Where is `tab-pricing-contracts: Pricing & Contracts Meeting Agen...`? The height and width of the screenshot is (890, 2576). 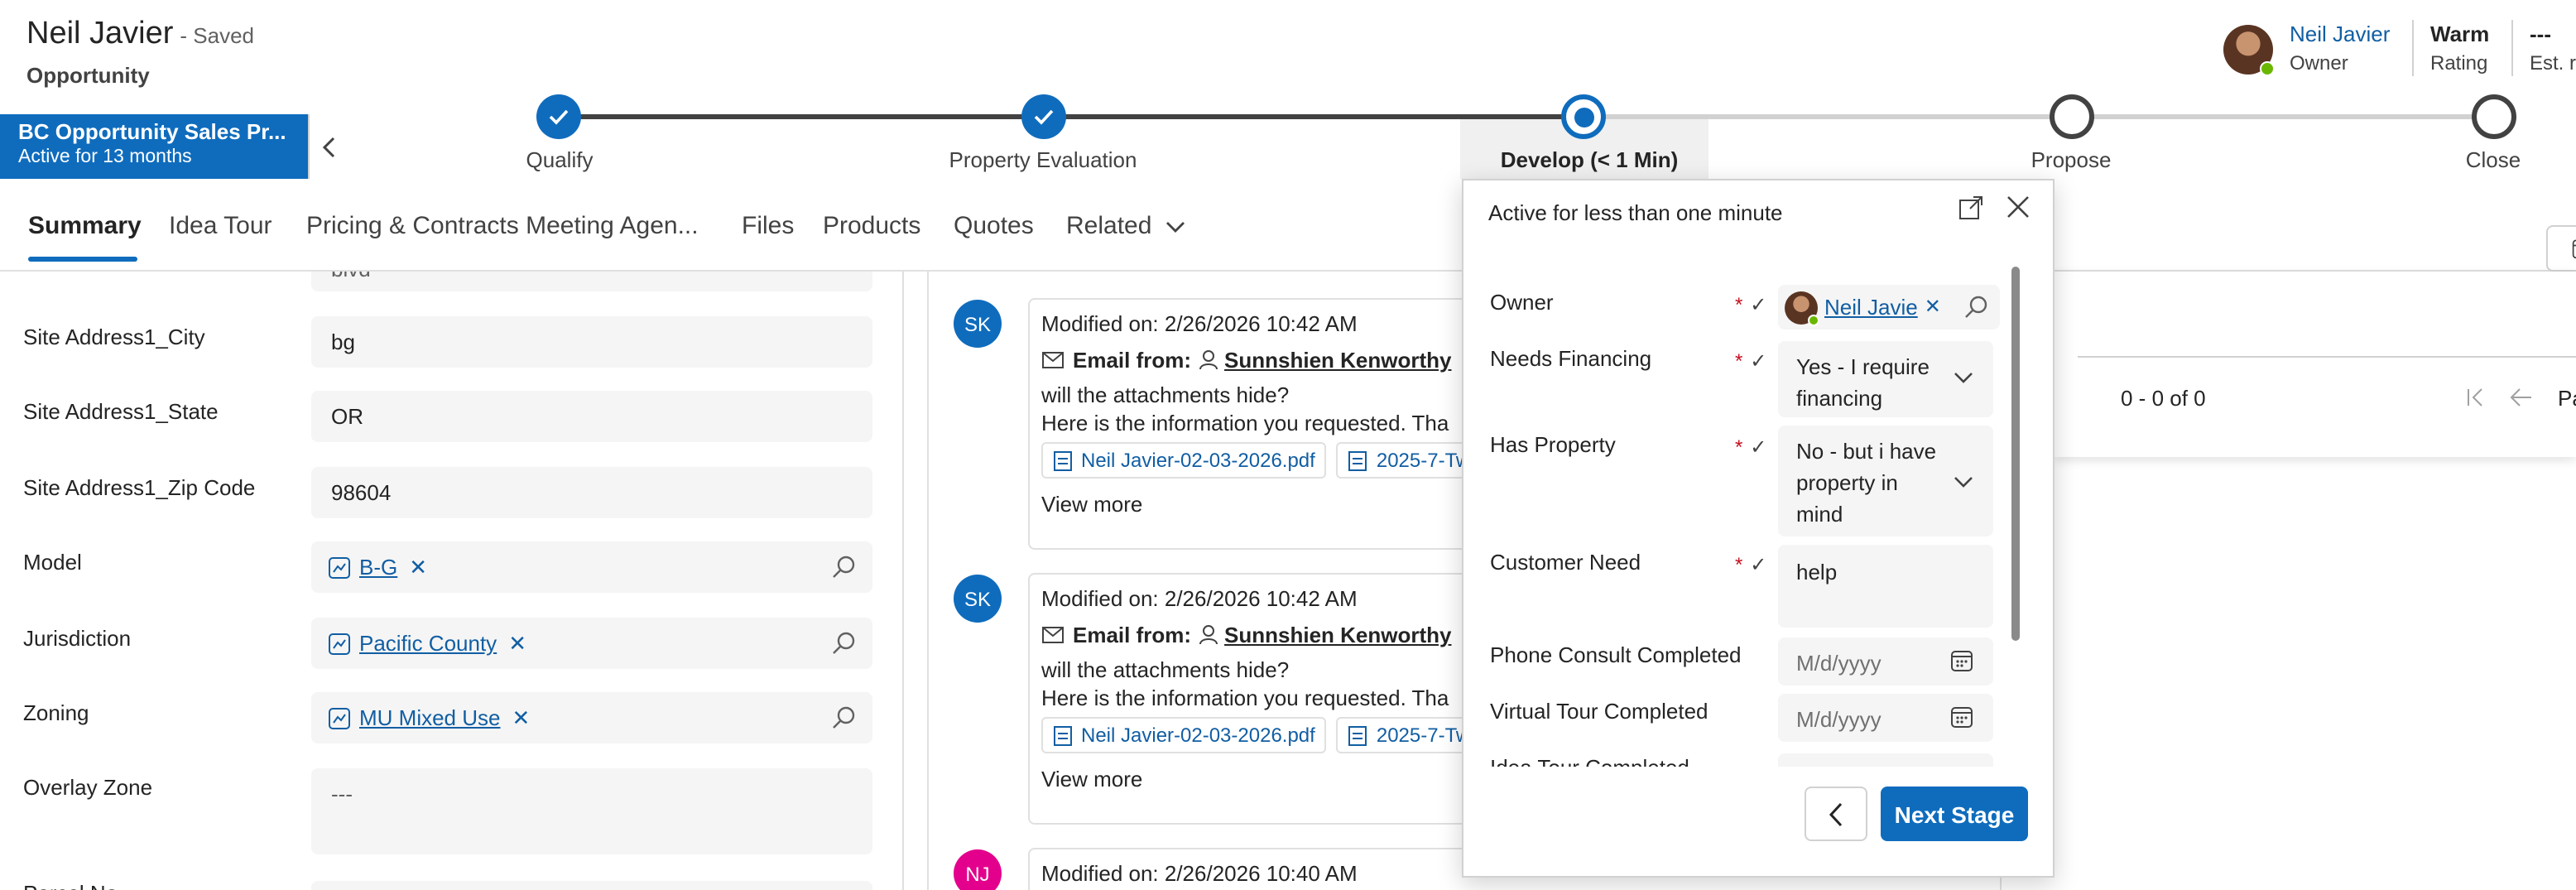
tab-pricing-contracts: Pricing & Contracts Meeting Agen... is located at coordinates (502, 226).